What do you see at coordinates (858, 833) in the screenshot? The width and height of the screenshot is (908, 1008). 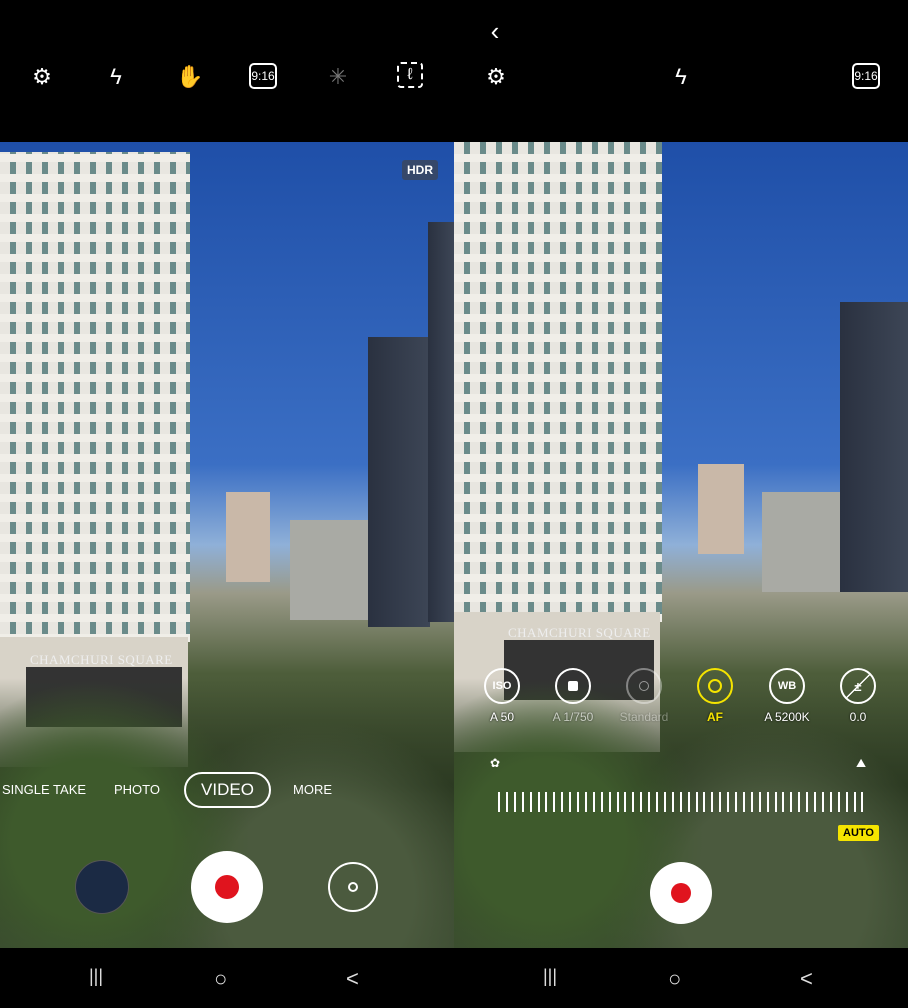 I see `auto-badge: AUTO` at bounding box center [858, 833].